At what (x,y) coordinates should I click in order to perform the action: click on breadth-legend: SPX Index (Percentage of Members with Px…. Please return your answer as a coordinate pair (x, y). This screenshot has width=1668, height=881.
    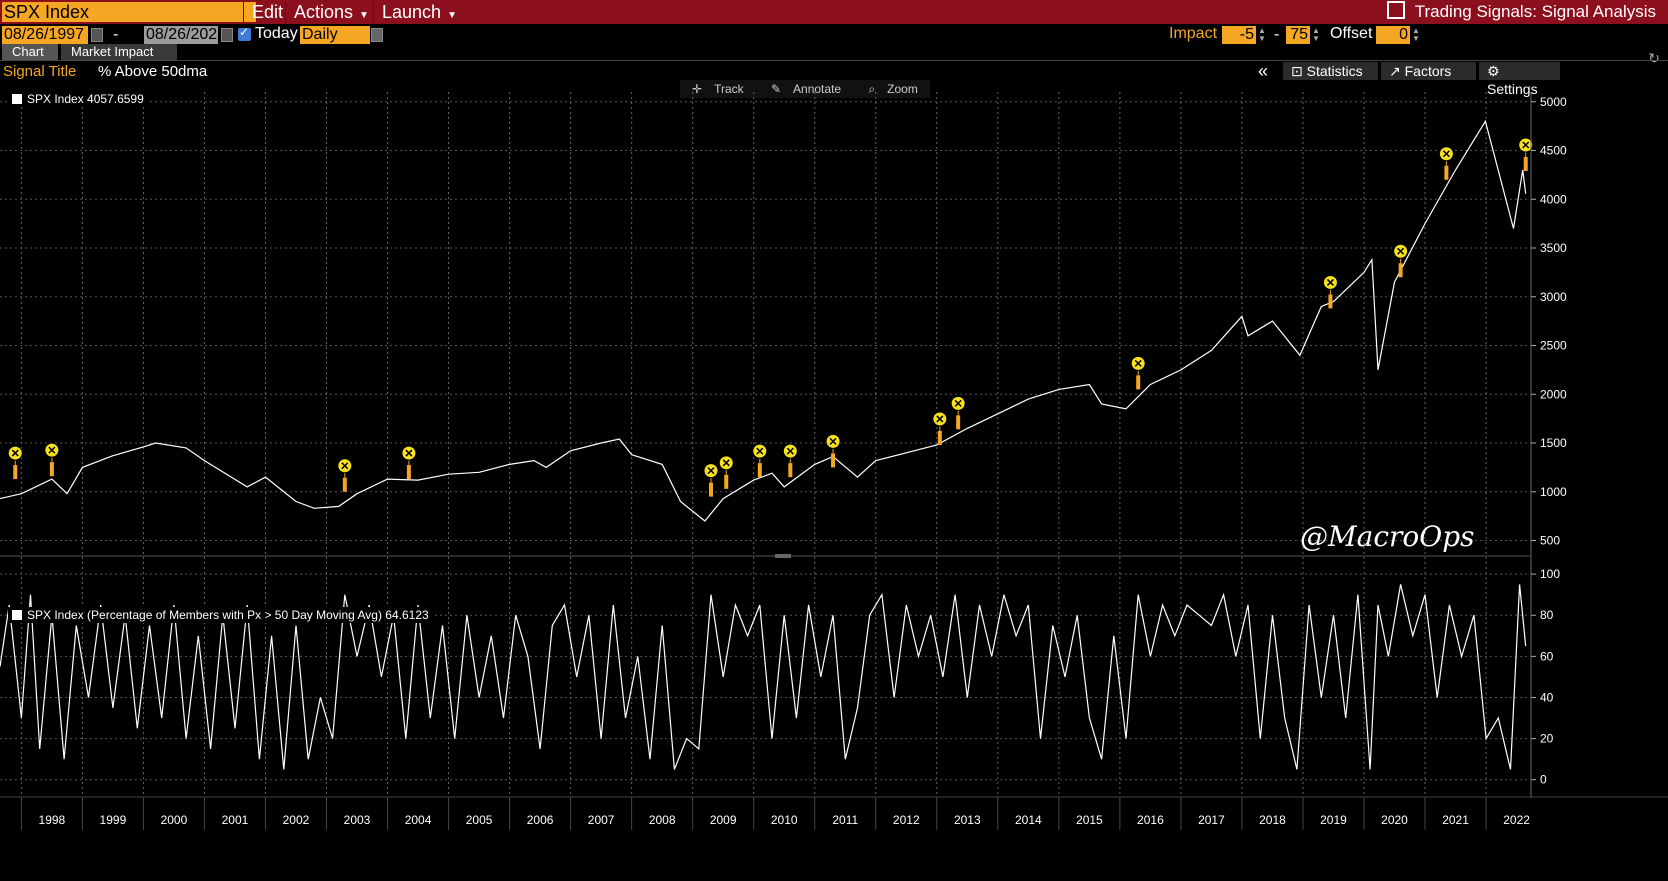
    Looking at the image, I should click on (220, 615).